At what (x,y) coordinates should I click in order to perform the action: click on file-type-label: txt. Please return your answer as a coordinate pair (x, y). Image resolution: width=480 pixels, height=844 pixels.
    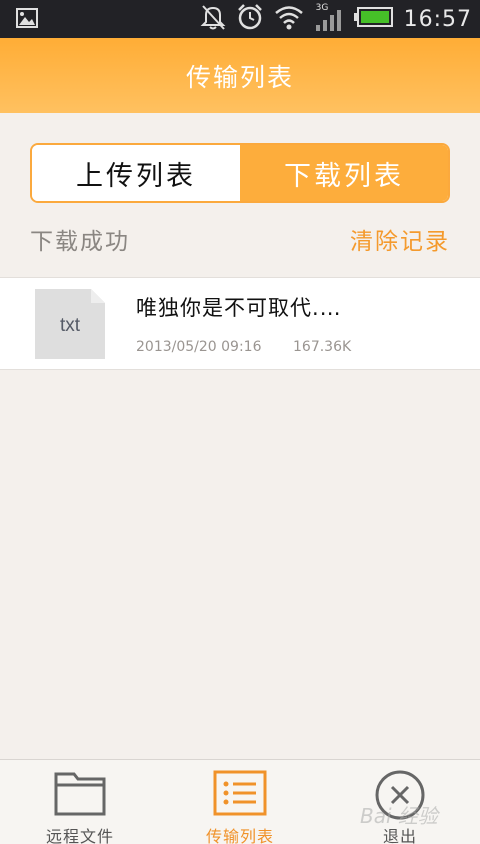
    Looking at the image, I should click on (70, 325).